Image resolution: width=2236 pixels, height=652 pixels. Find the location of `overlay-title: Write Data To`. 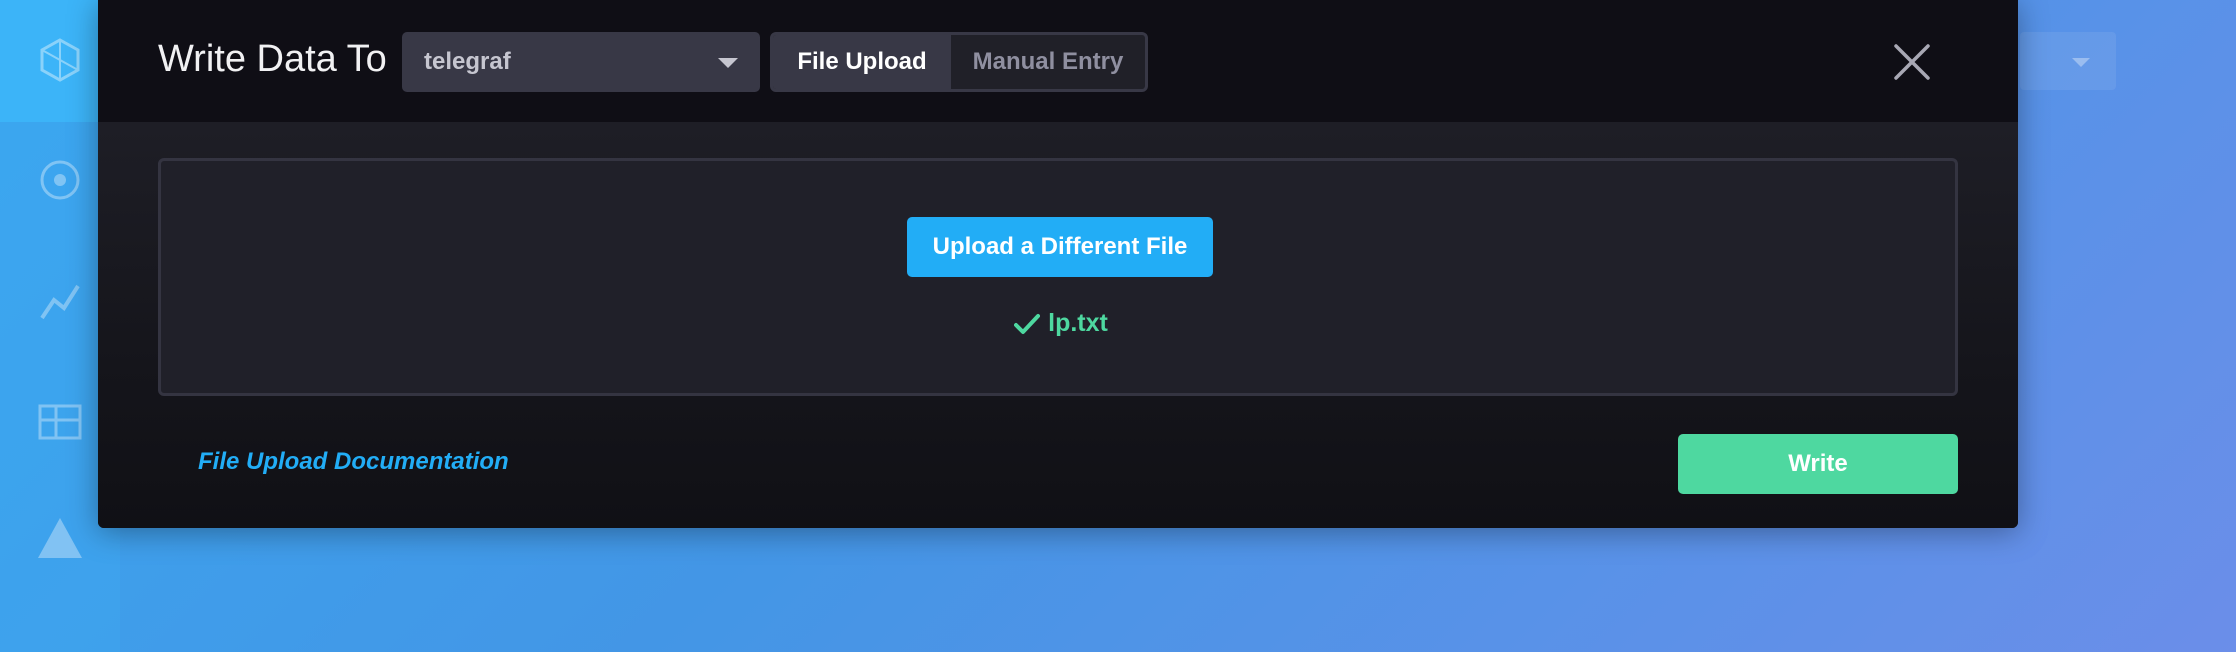

overlay-title: Write Data To is located at coordinates (272, 59).